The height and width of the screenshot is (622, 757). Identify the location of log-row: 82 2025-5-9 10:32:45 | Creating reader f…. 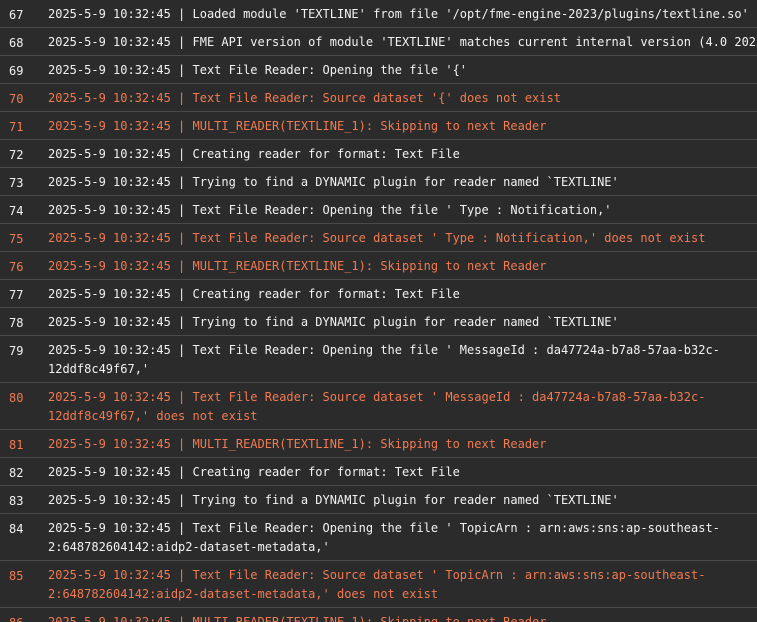
(378, 472).